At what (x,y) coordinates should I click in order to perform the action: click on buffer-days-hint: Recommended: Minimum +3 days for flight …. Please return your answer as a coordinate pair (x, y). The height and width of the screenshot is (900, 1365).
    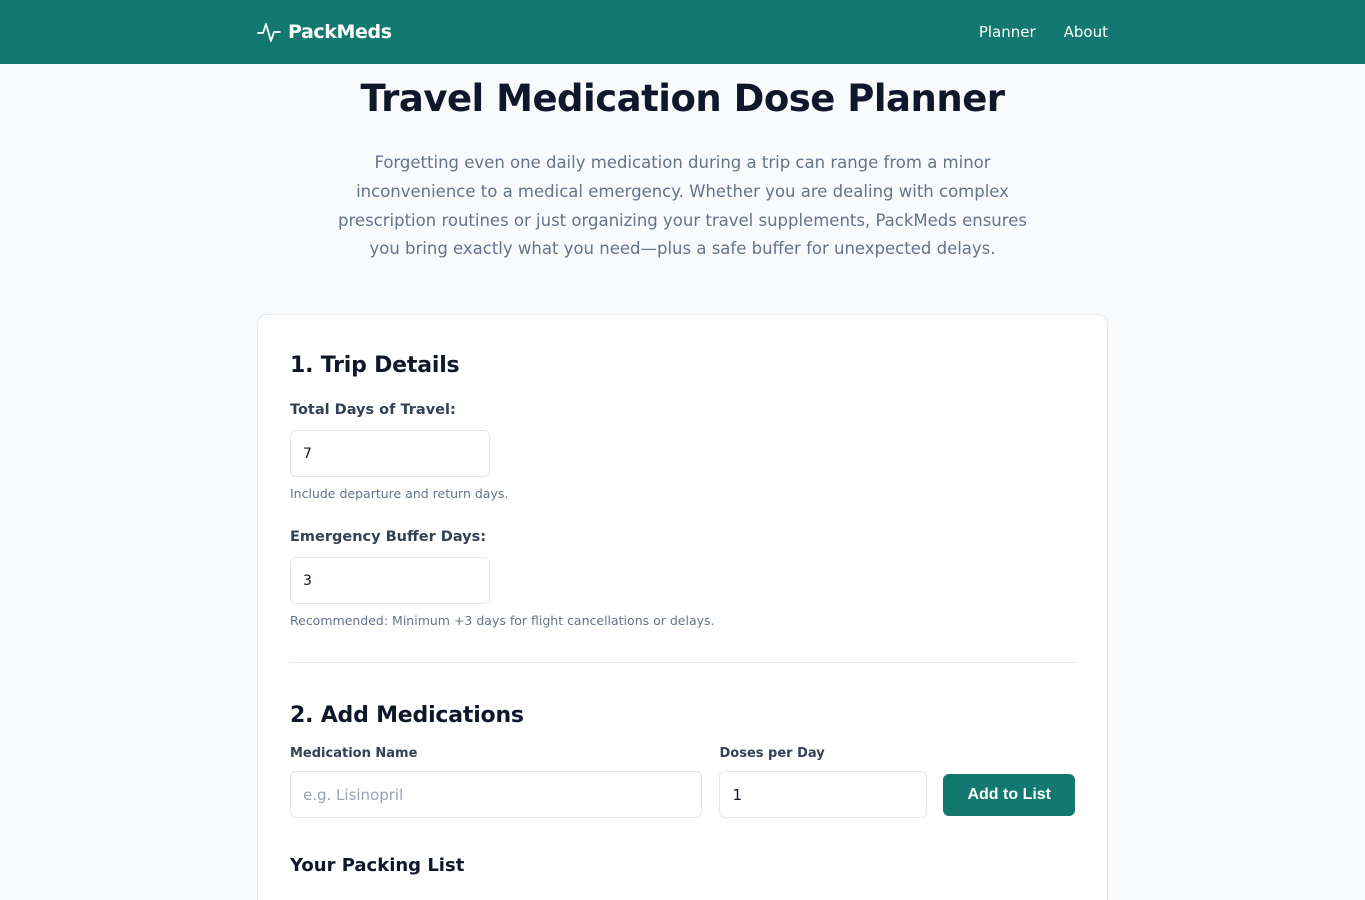
    Looking at the image, I should click on (502, 621).